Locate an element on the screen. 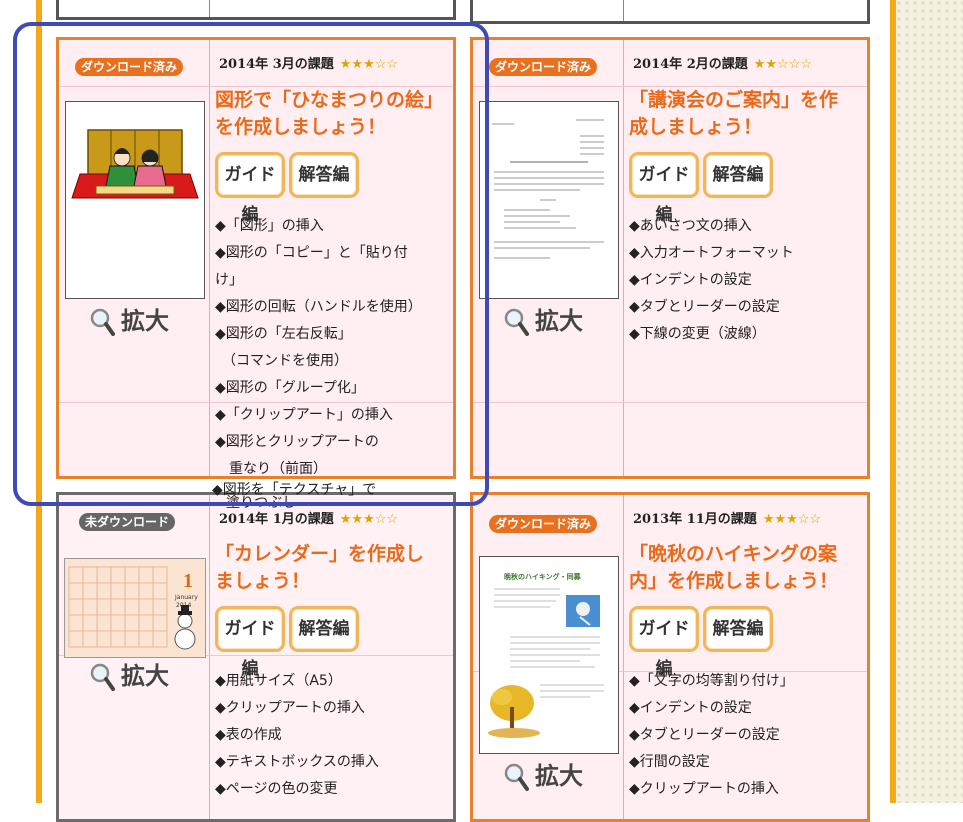 The height and width of the screenshot is (822, 963). thumbnail-image: 1 January 2014 is located at coordinates (135, 608).